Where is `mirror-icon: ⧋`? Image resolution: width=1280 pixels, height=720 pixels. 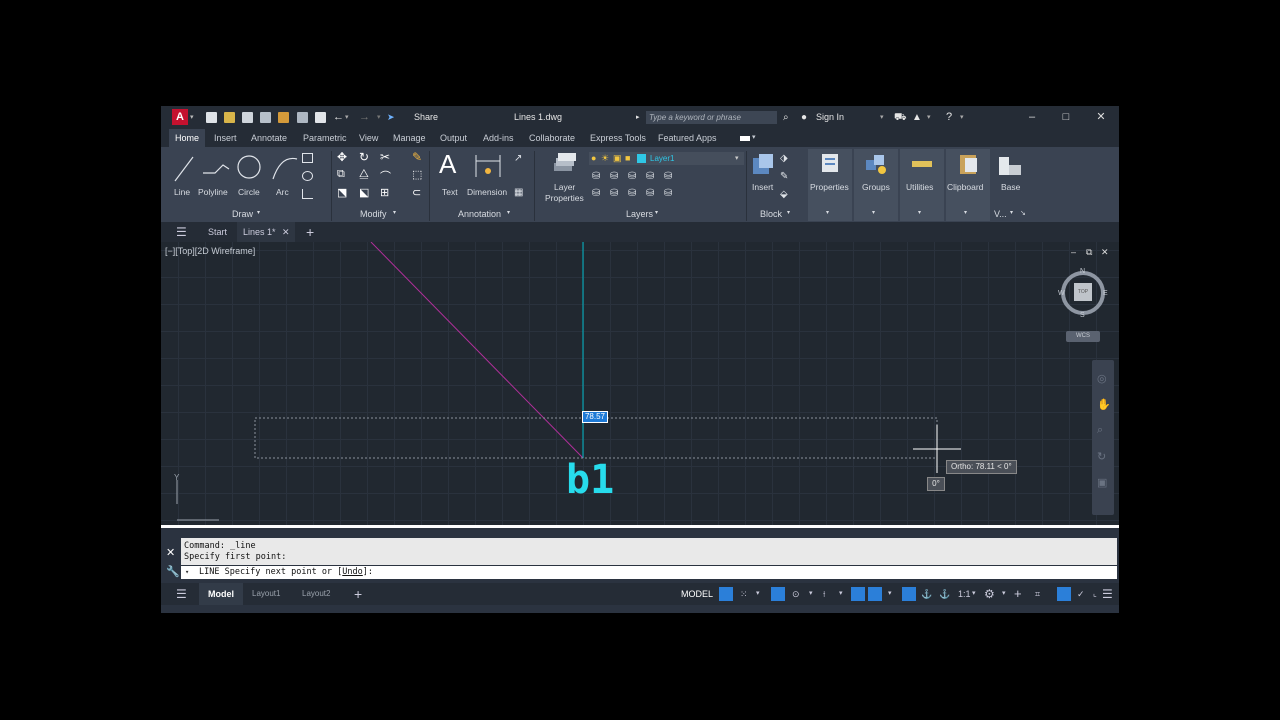 mirror-icon: ⧋ is located at coordinates (364, 174).